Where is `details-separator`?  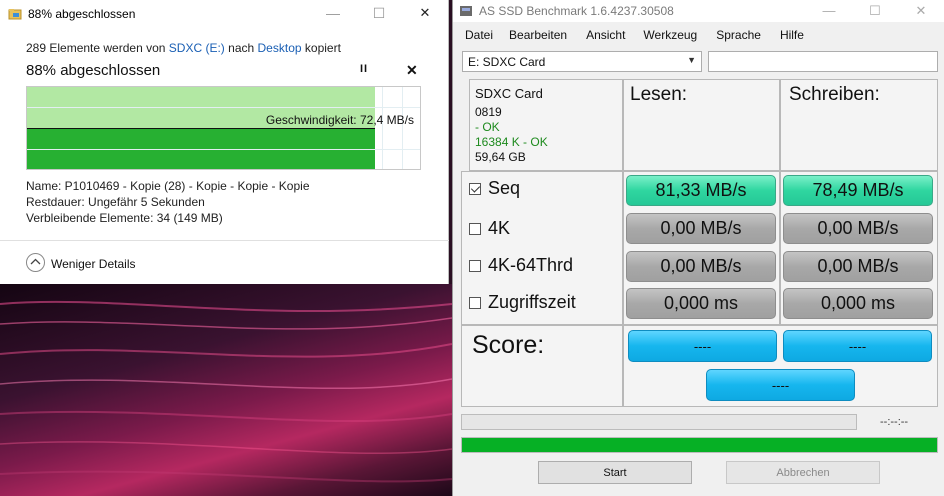 details-separator is located at coordinates (224, 240).